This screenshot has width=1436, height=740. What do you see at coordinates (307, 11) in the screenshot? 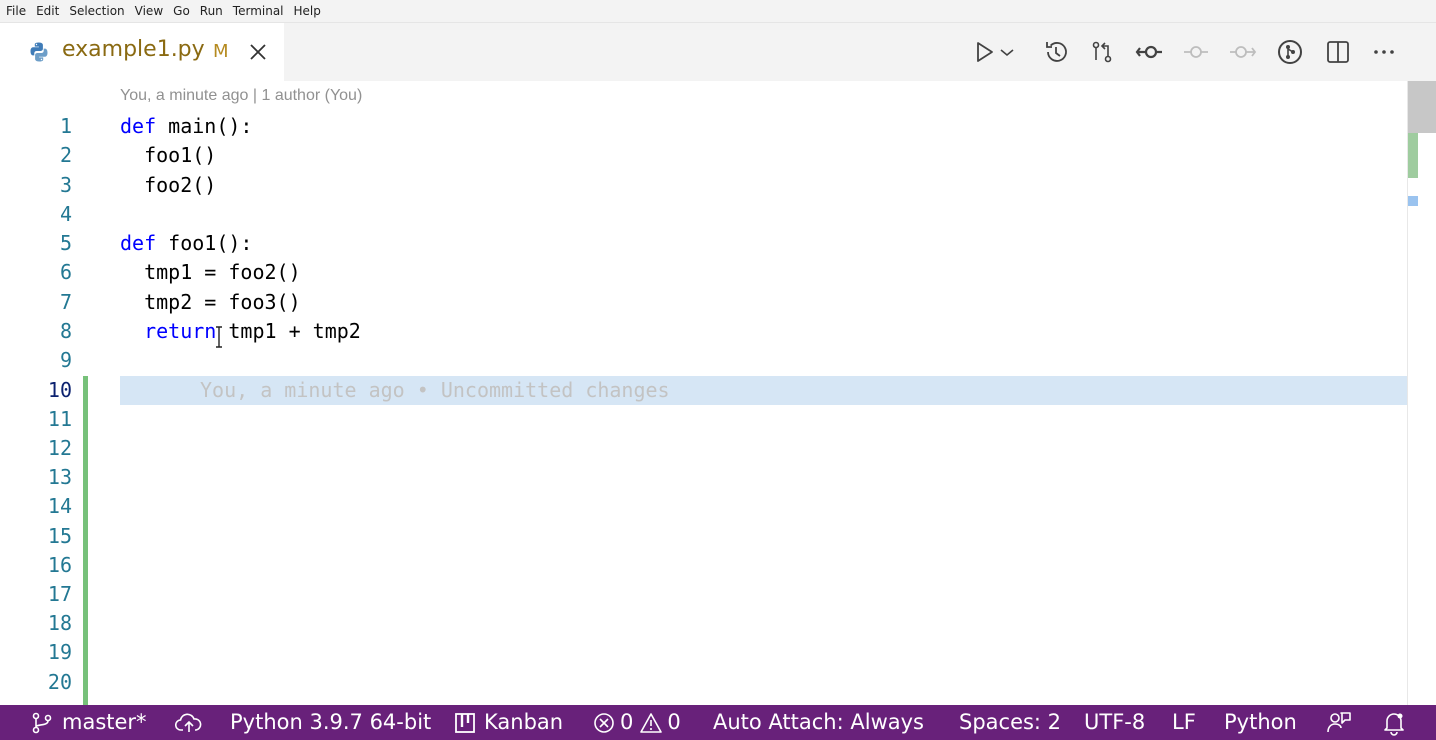
I see `menu-help: Help` at bounding box center [307, 11].